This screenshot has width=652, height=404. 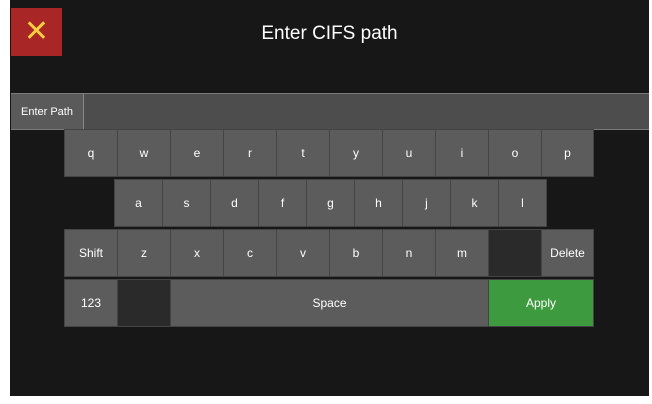 I want to click on key-l: l, so click(x=522, y=203).